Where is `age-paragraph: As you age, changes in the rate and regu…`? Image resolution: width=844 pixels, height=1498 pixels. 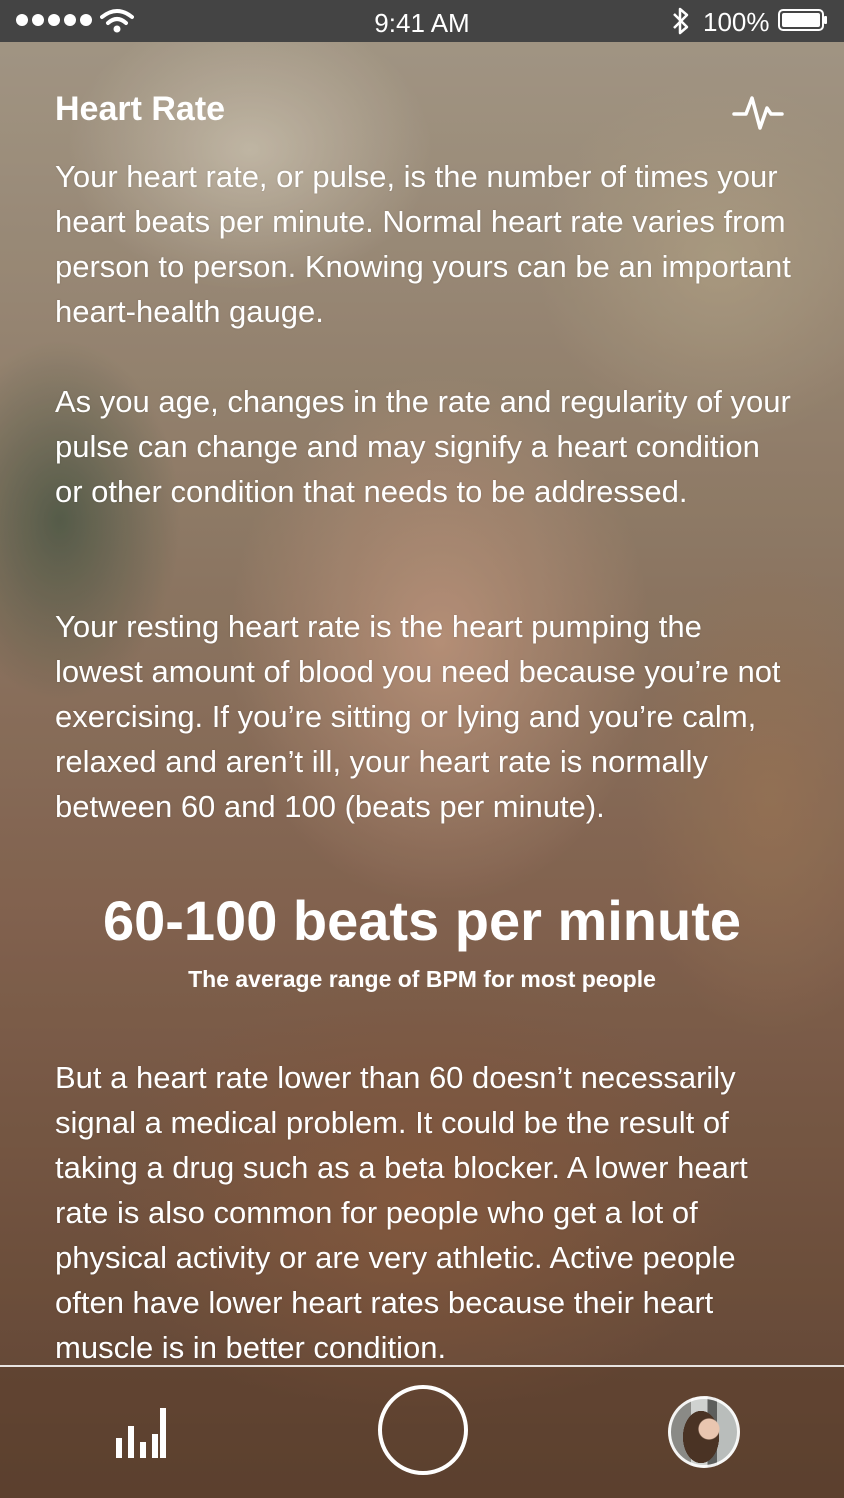 age-paragraph: As you age, changes in the rate and regu… is located at coordinates (423, 446).